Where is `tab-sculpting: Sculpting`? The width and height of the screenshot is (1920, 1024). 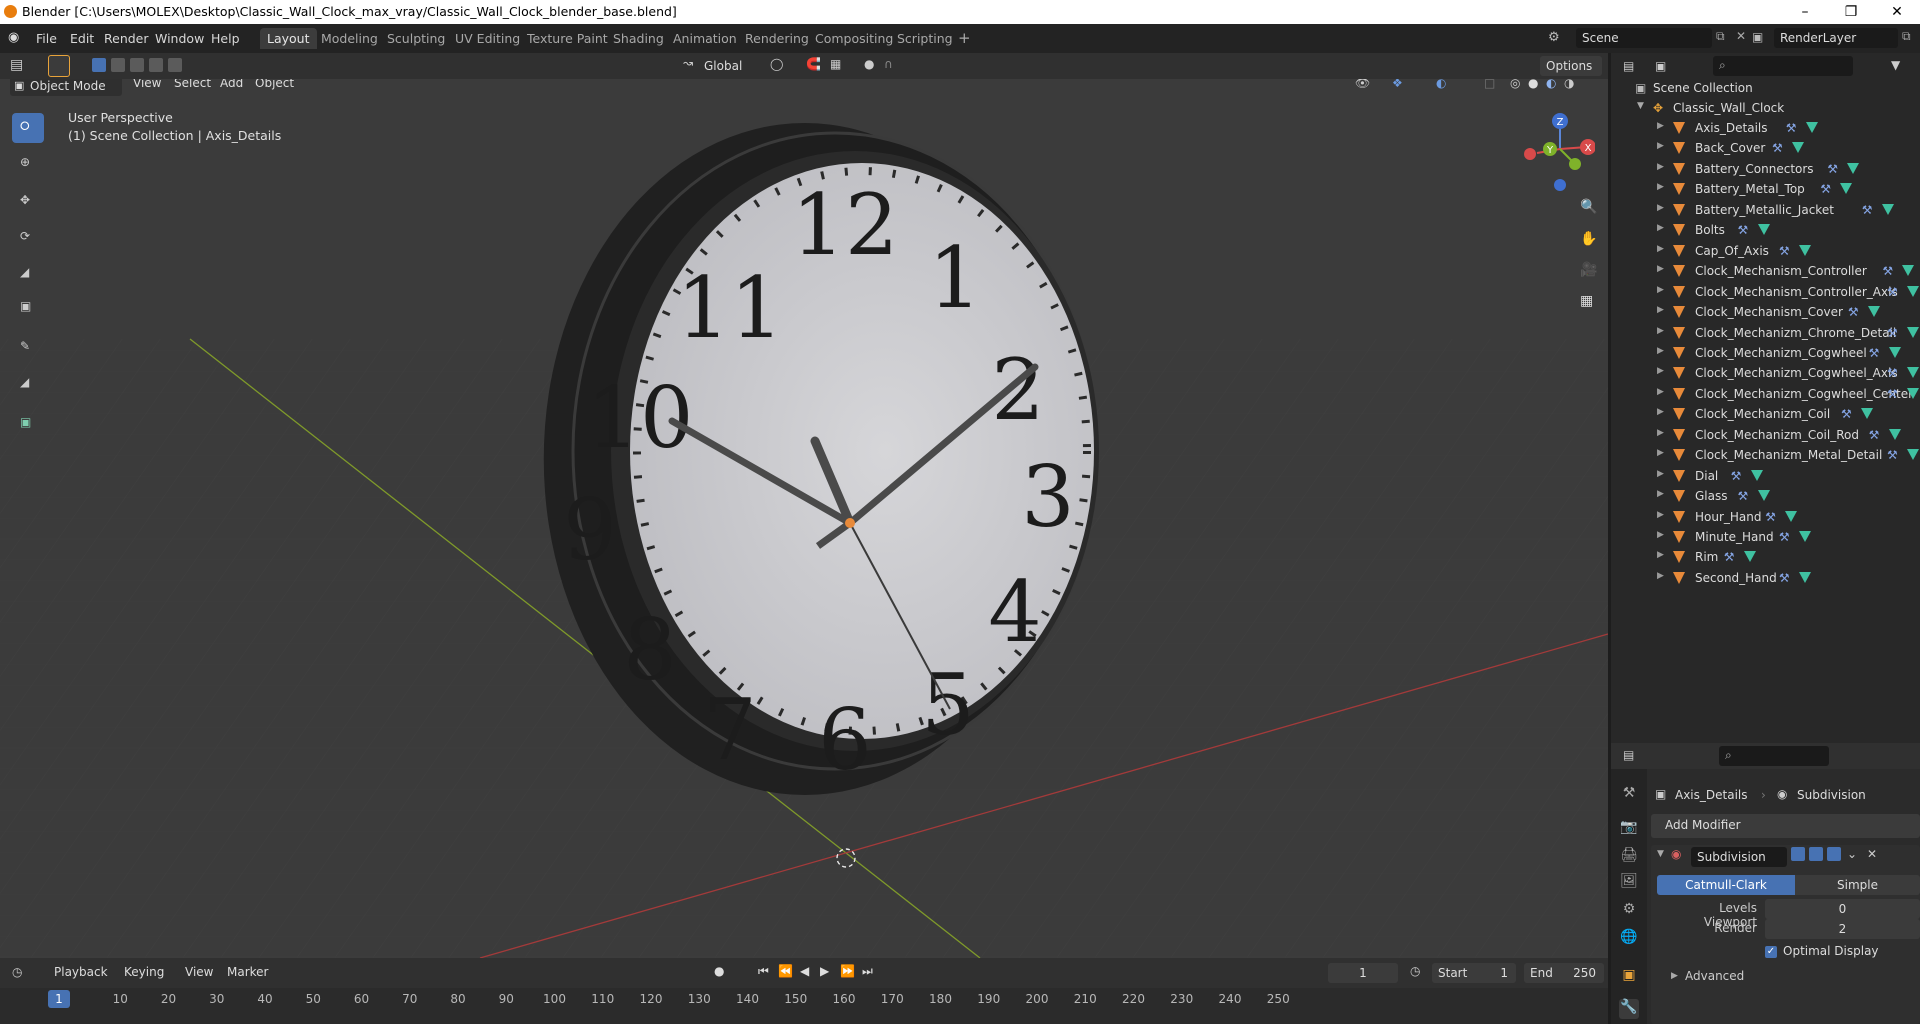
tab-sculpting: Sculpting is located at coordinates (416, 38).